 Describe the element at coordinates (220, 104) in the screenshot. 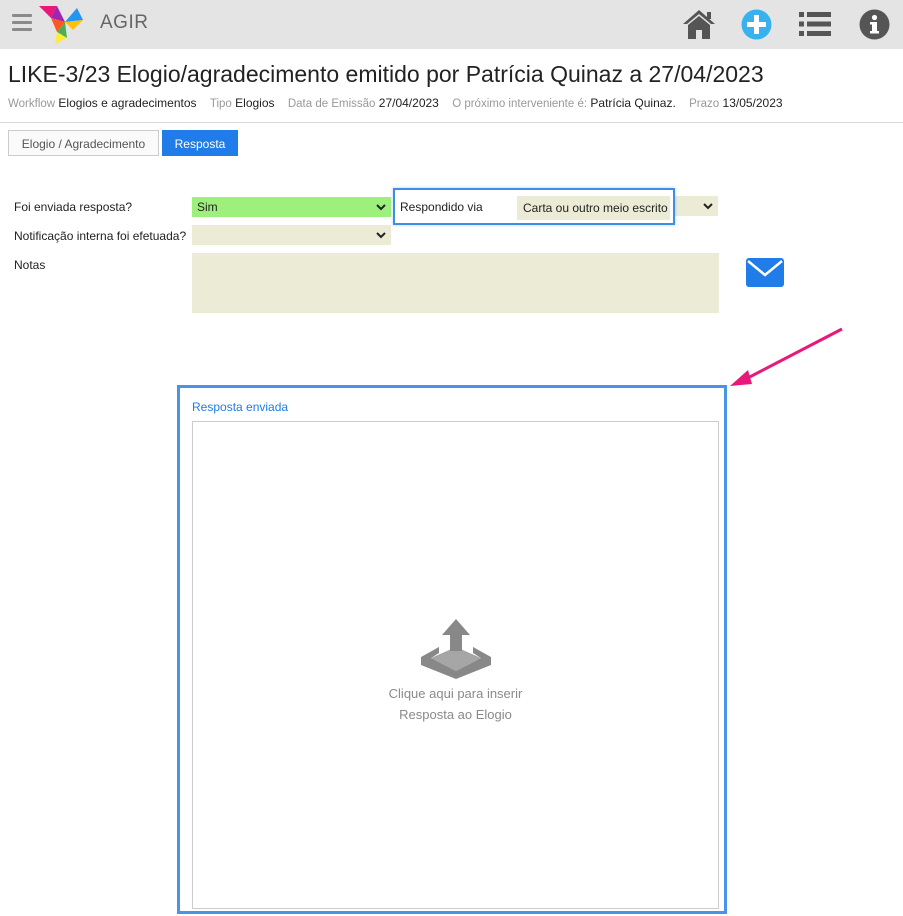

I see `tipo-label: Tipo` at that location.